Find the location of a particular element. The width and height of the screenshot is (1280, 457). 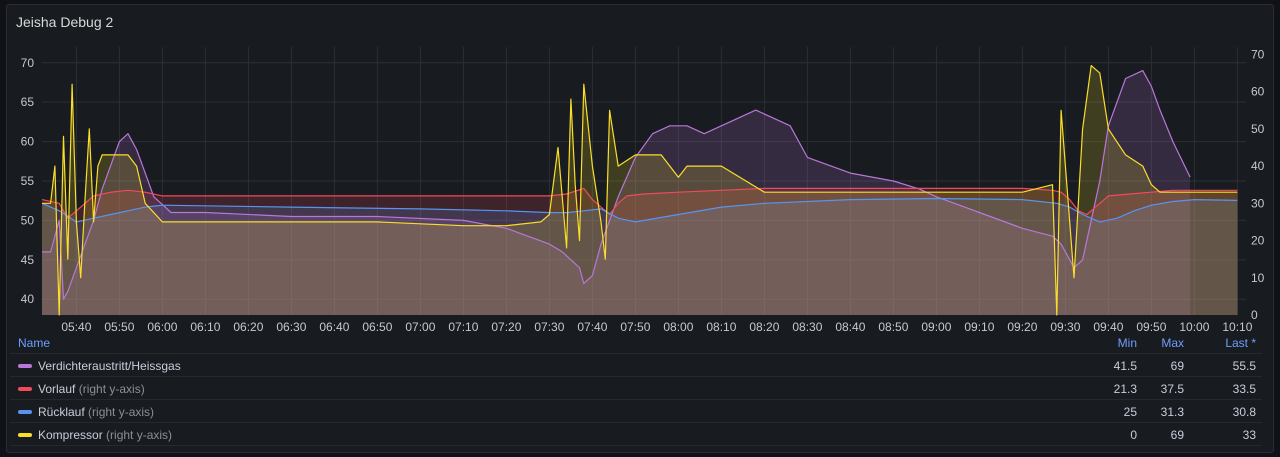

y-left-tick-label: 60 is located at coordinates (28, 142).